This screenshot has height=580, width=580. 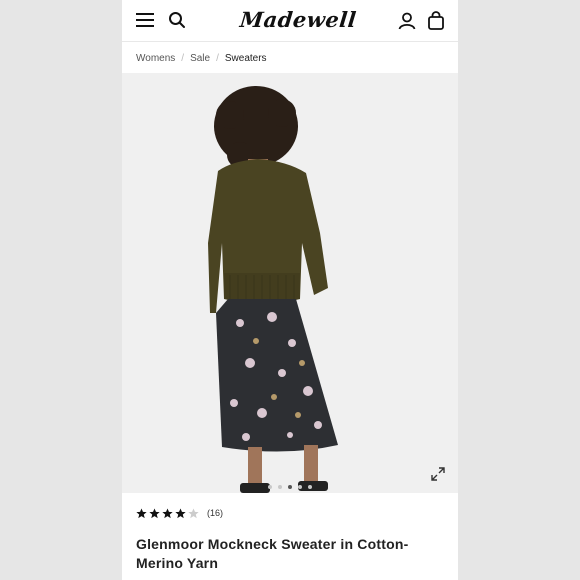 What do you see at coordinates (177, 20) in the screenshot?
I see `search-icon` at bounding box center [177, 20].